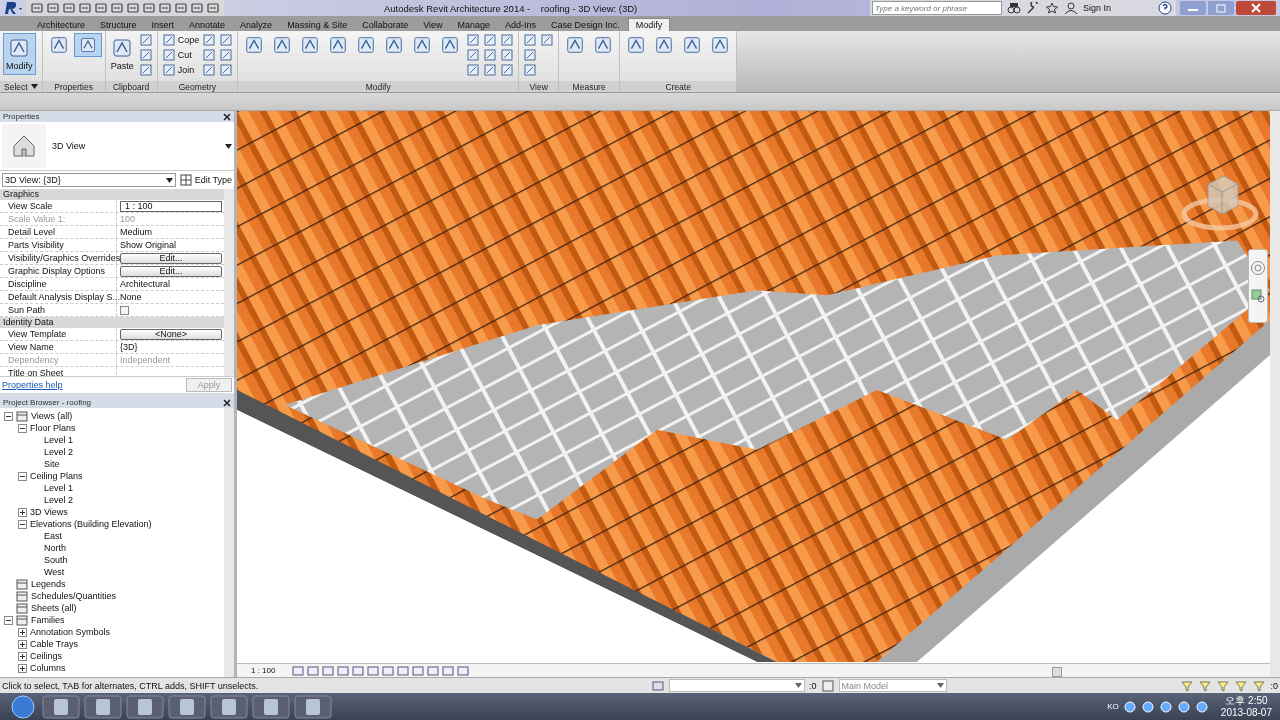 This screenshot has width=1280, height=720. What do you see at coordinates (207, 25) in the screenshot?
I see `ribbon-tab: Annotate` at bounding box center [207, 25].